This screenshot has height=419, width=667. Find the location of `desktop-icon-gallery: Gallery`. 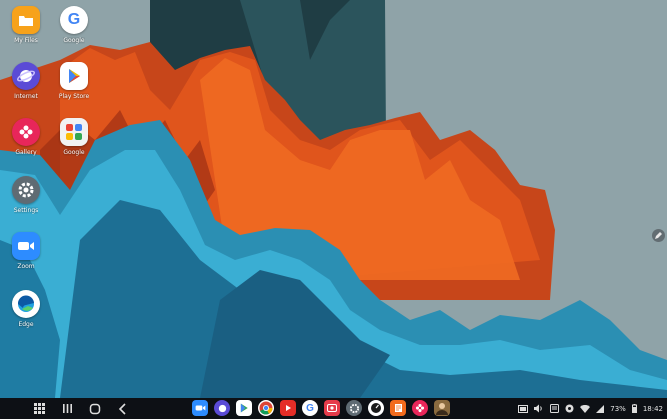

desktop-icon-gallery: Gallery is located at coordinates (26, 137).